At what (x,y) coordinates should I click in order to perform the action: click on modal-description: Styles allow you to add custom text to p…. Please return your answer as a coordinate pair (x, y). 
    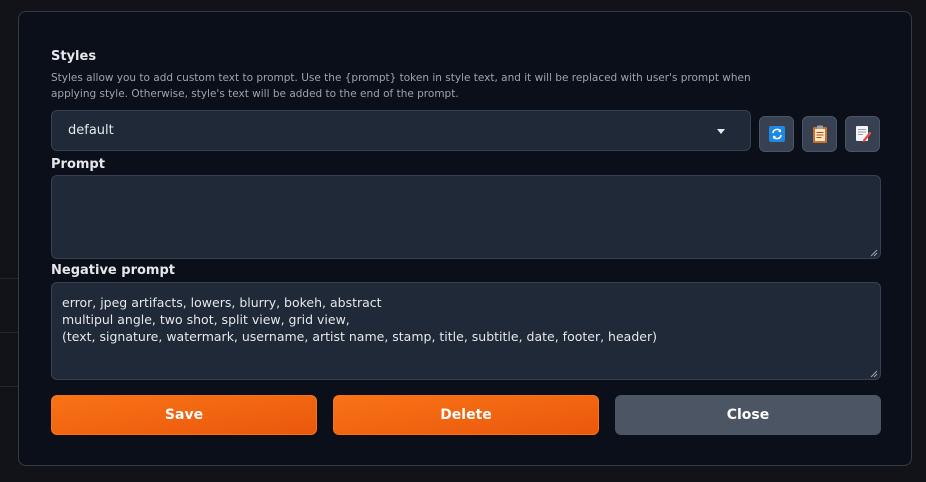
    Looking at the image, I should click on (401, 86).